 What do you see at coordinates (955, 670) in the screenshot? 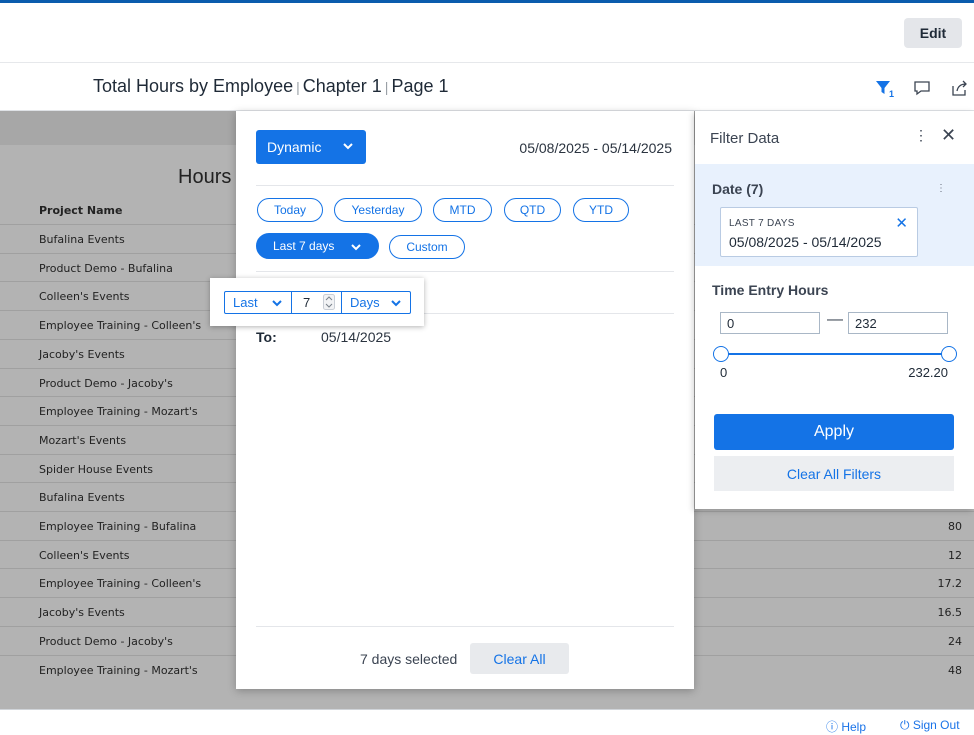
I see `hours-value-cell: 48` at bounding box center [955, 670].